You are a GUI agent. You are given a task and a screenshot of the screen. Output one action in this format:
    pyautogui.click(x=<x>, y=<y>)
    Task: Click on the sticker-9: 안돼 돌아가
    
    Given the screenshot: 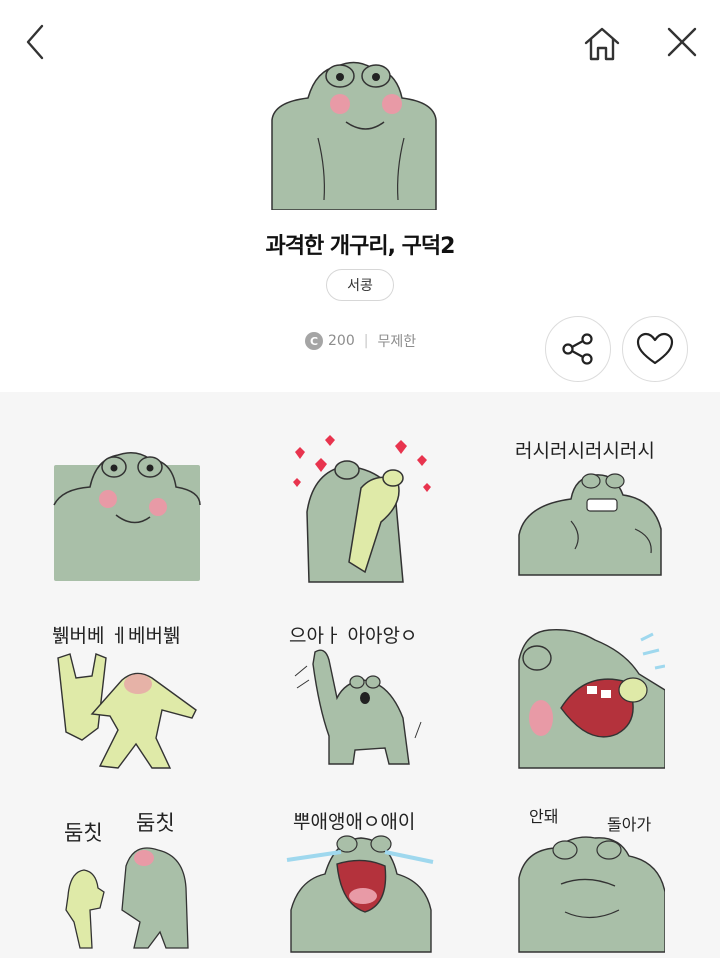 What is the action you would take?
    pyautogui.click(x=590, y=879)
    